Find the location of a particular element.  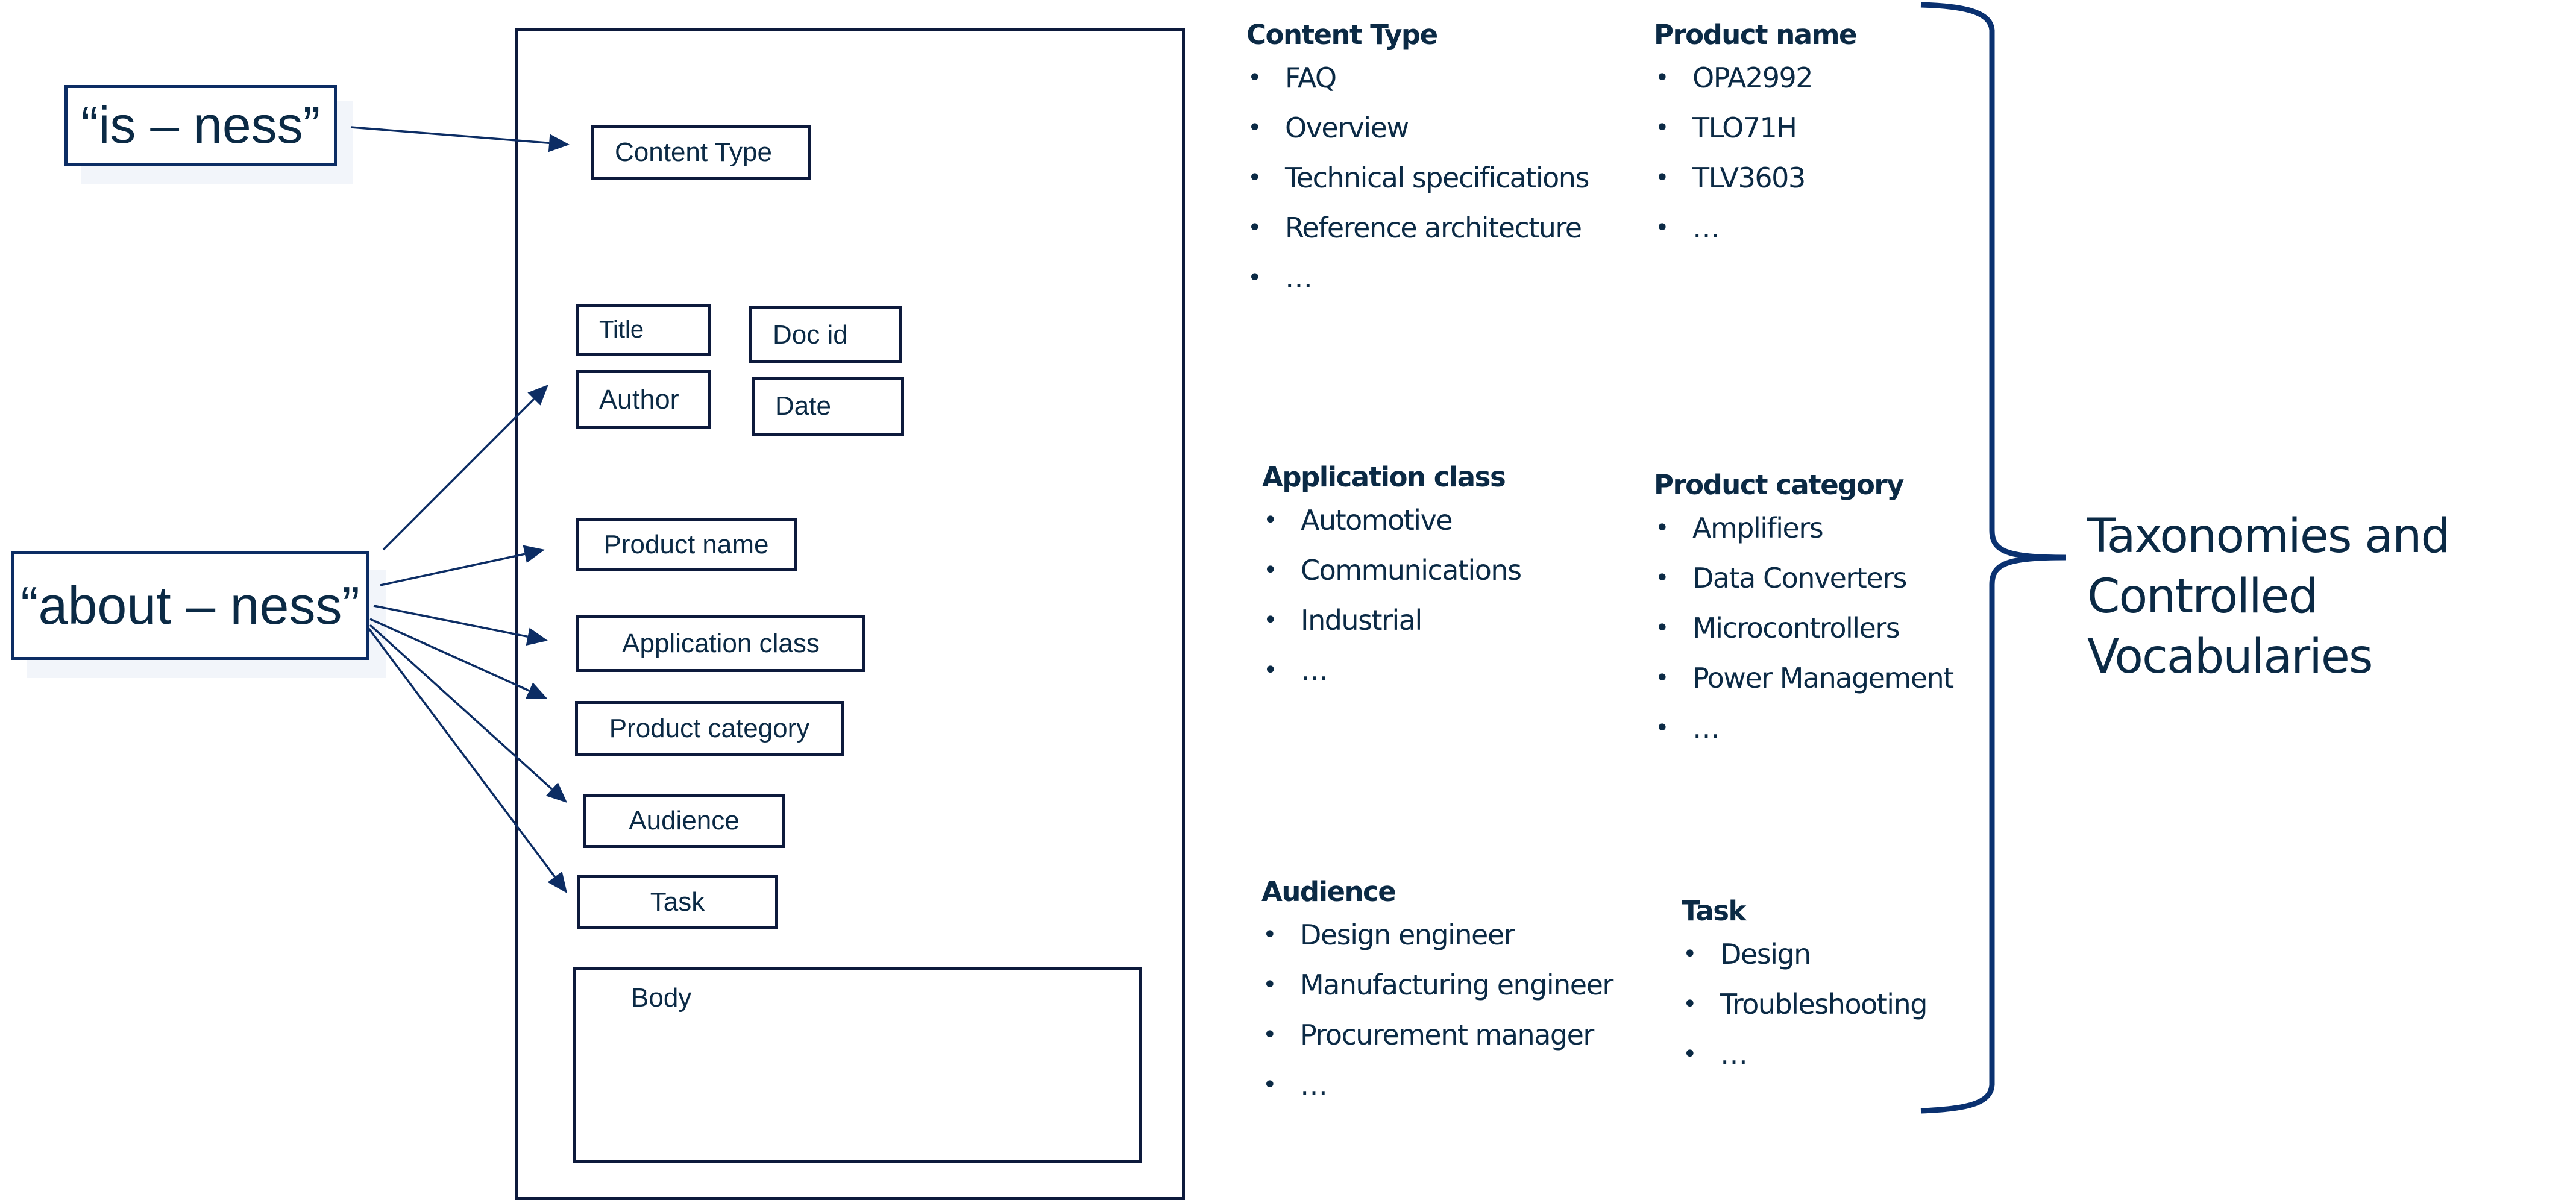

arrow-aboutness-to-audience-shaft is located at coordinates (461, 707).